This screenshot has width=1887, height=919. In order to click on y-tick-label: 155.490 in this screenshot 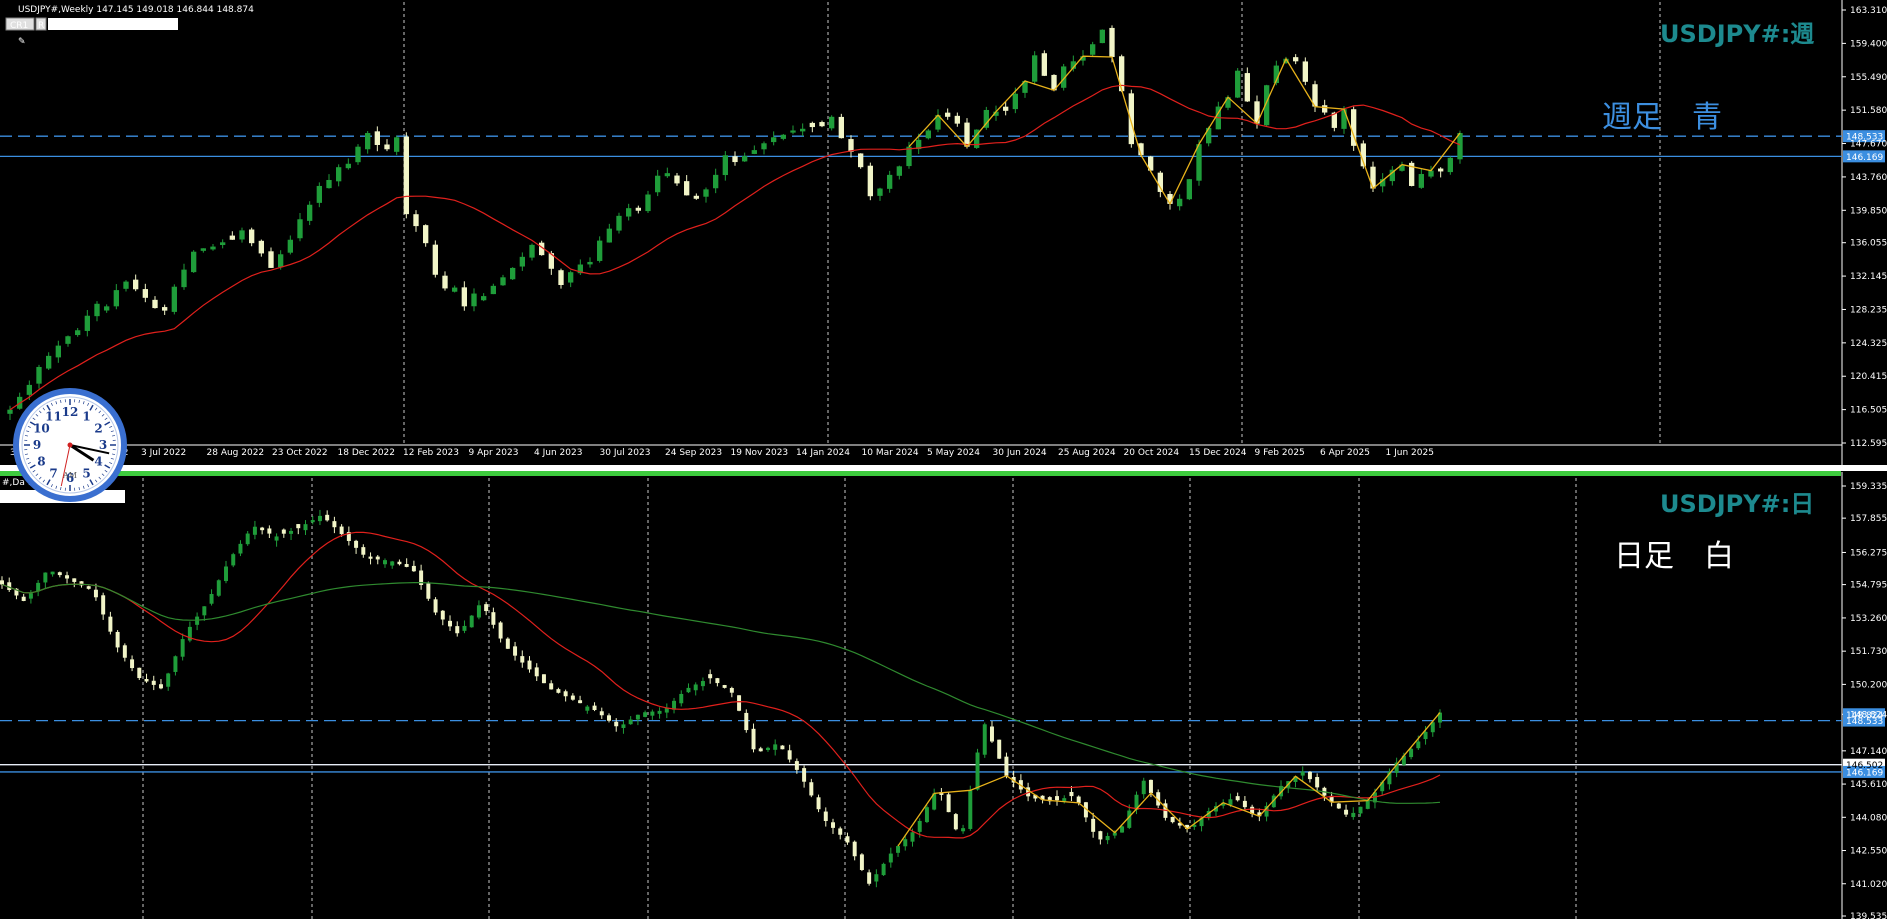, I will do `click(1868, 78)`.